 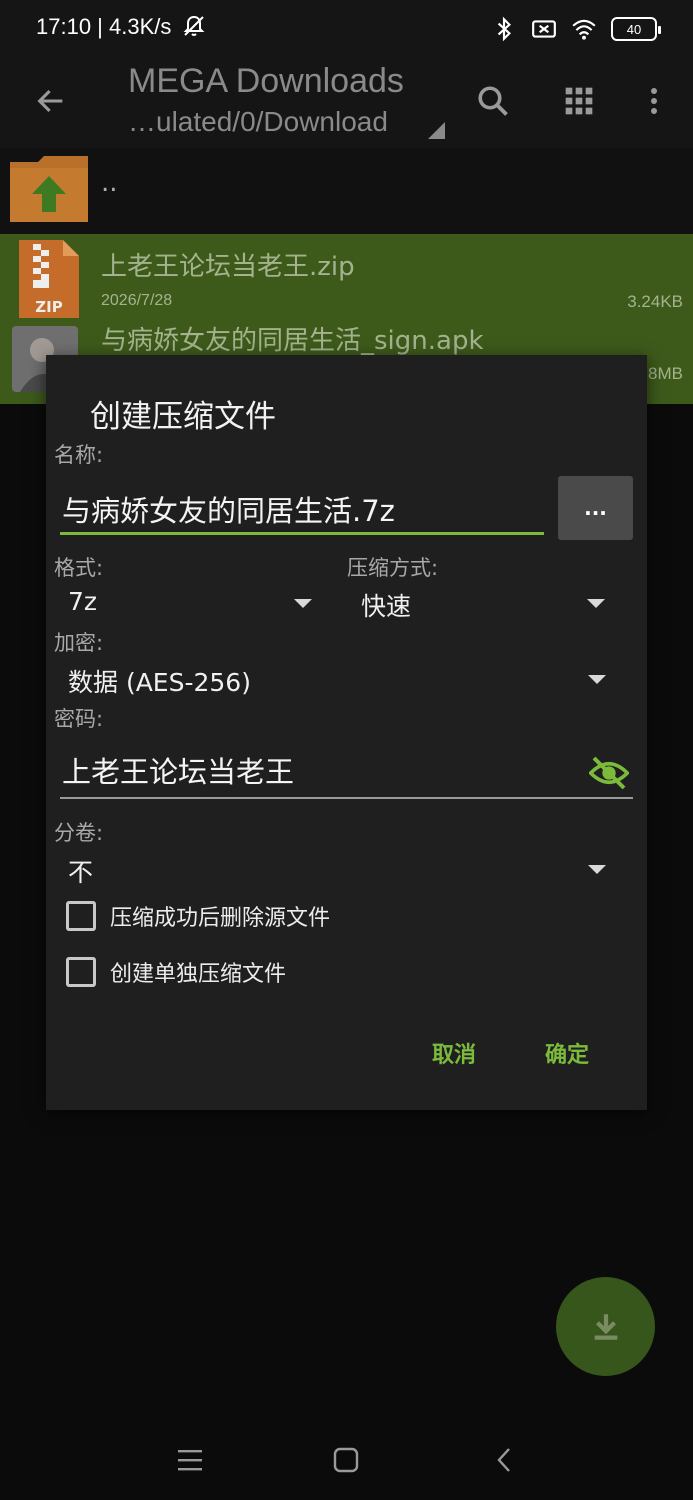 I want to click on format-value: 7z, so click(x=83, y=601).